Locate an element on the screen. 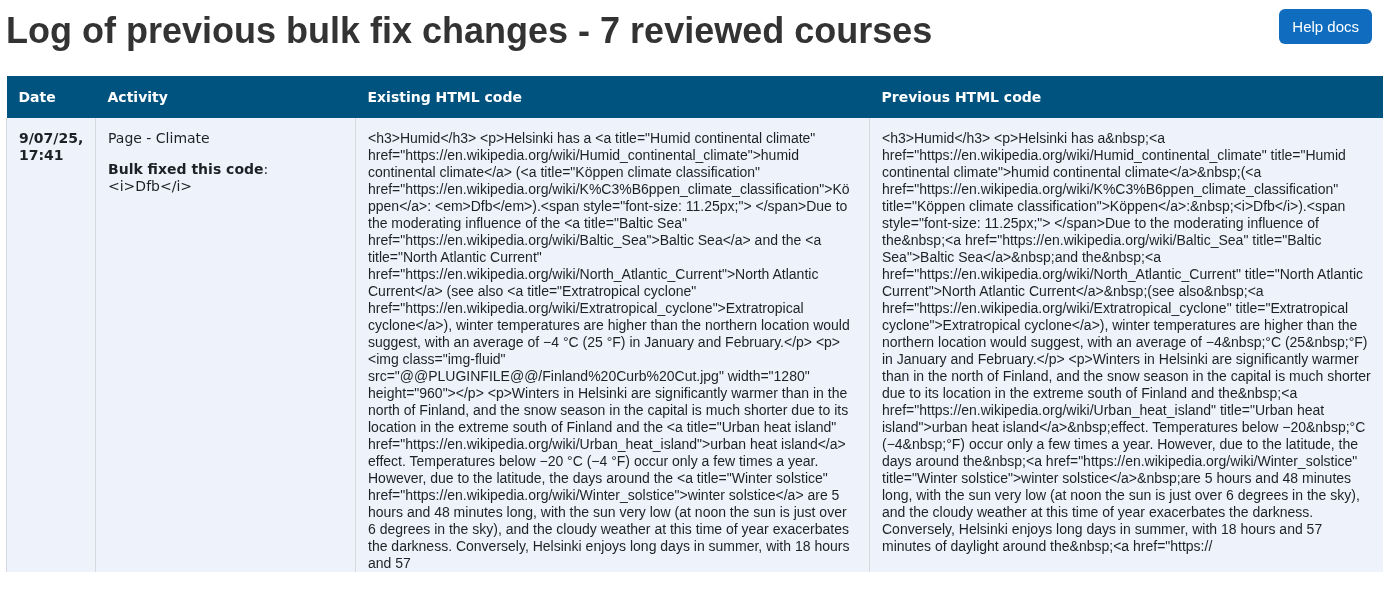 This screenshot has height=589, width=1383. activity-name: Page - Climate is located at coordinates (159, 138).